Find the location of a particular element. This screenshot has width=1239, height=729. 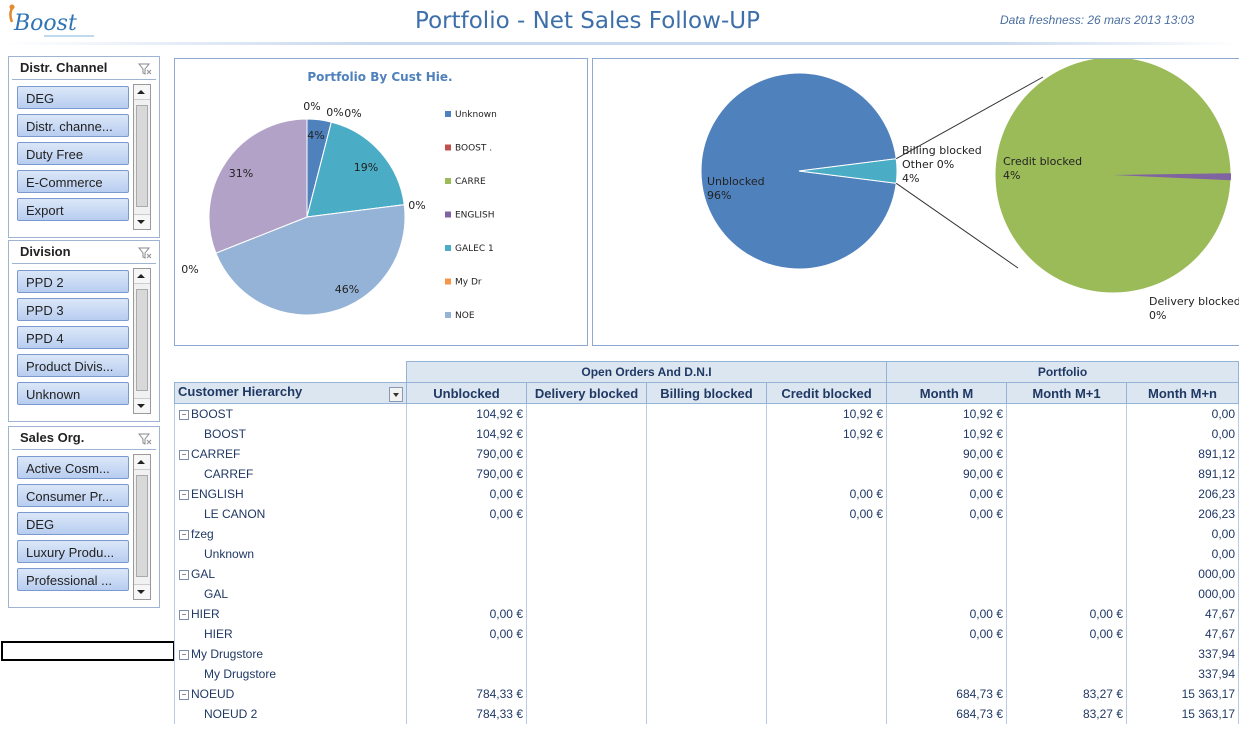

row-label: − My Drugstore is located at coordinates (290, 654).